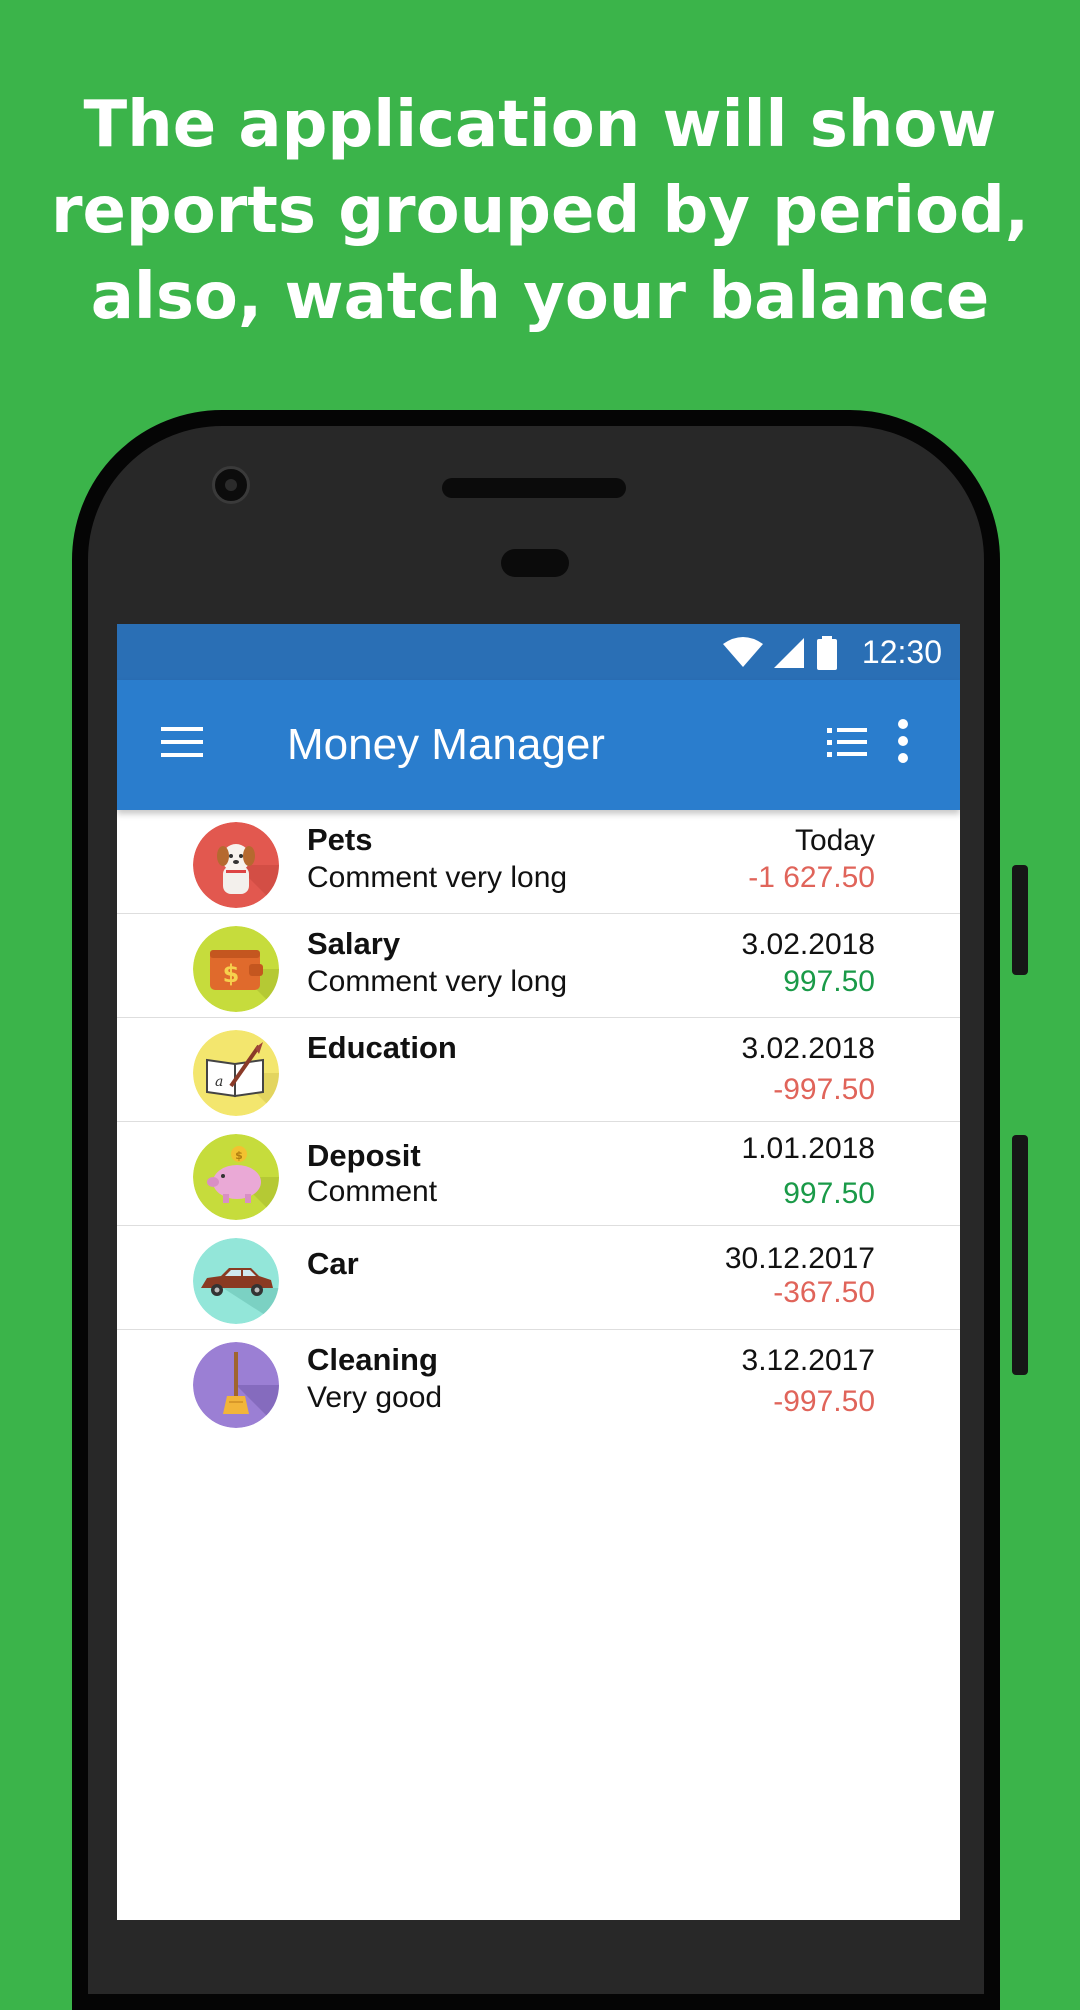  What do you see at coordinates (538, 1382) in the screenshot?
I see `transaction-row-cleaning: Cleaning Very good 3.12.2017 -997.50` at bounding box center [538, 1382].